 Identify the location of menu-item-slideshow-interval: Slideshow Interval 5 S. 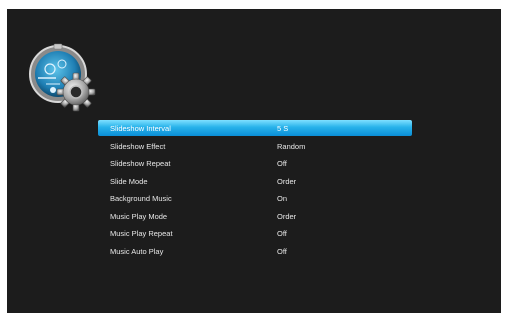
(255, 128).